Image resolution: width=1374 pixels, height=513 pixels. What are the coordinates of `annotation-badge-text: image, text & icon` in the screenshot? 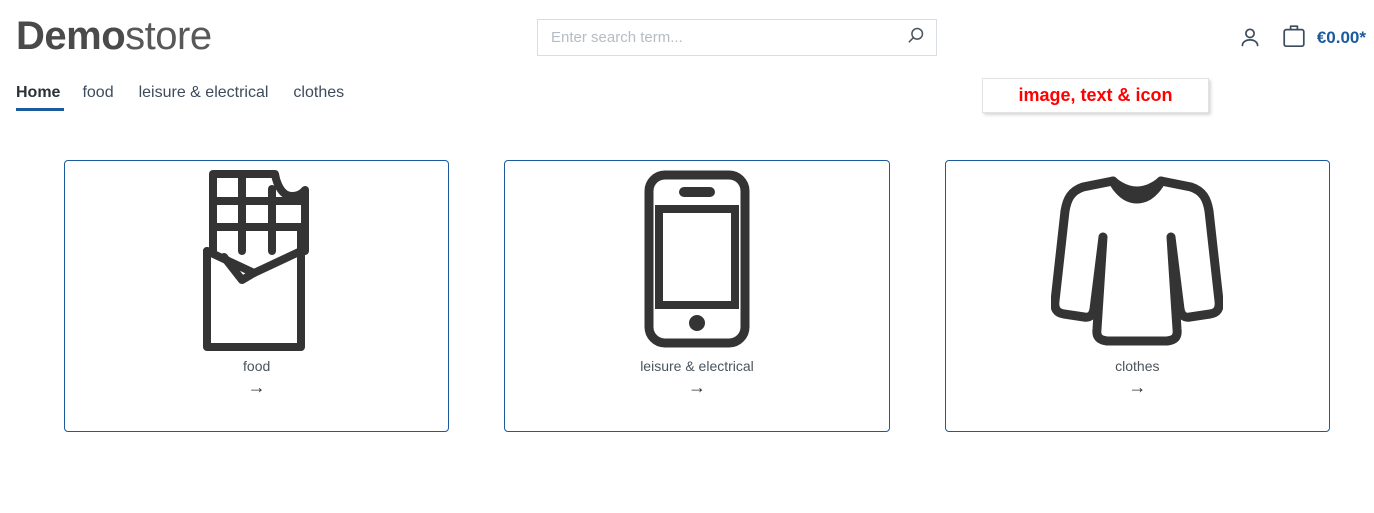 It's located at (1095, 95).